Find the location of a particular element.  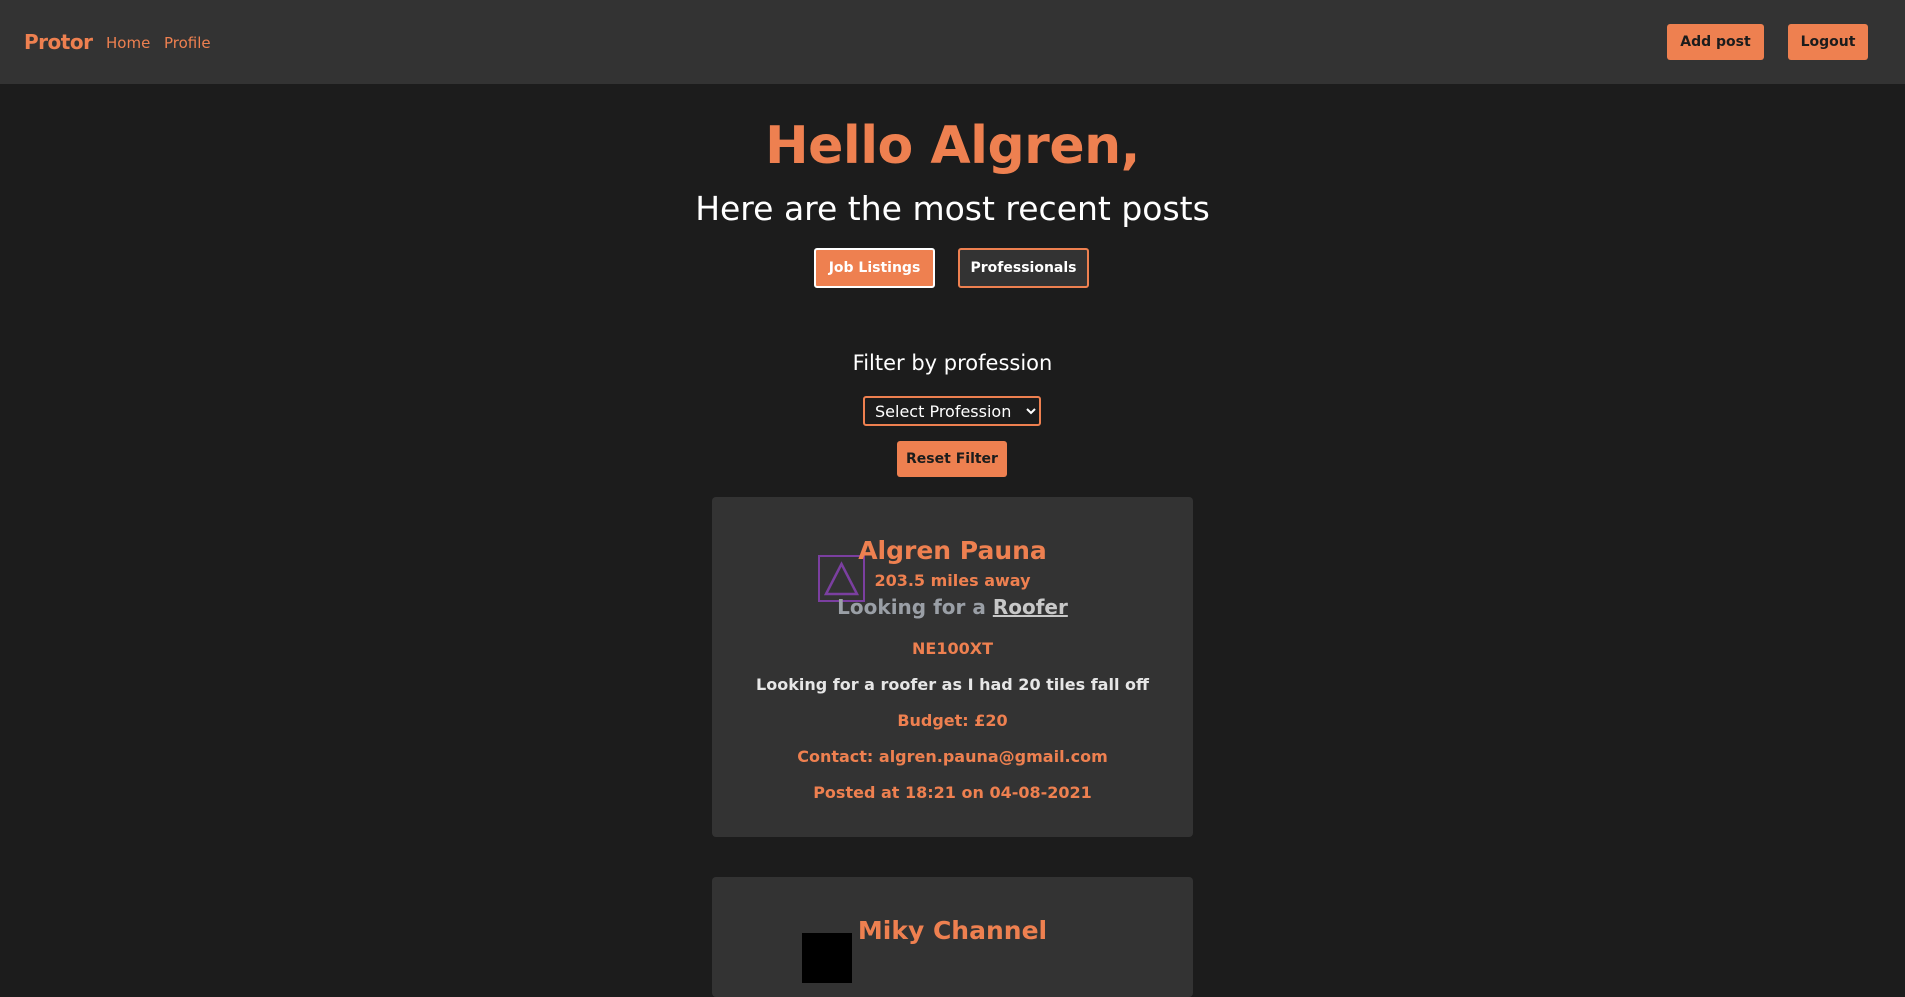

add-post-button: Add post is located at coordinates (1715, 42).